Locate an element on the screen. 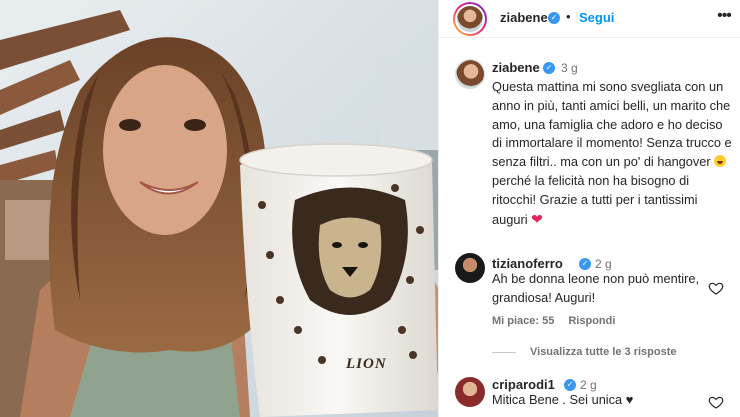 This screenshot has height=417, width=740. comment-username: tizianoferro is located at coordinates (527, 263).